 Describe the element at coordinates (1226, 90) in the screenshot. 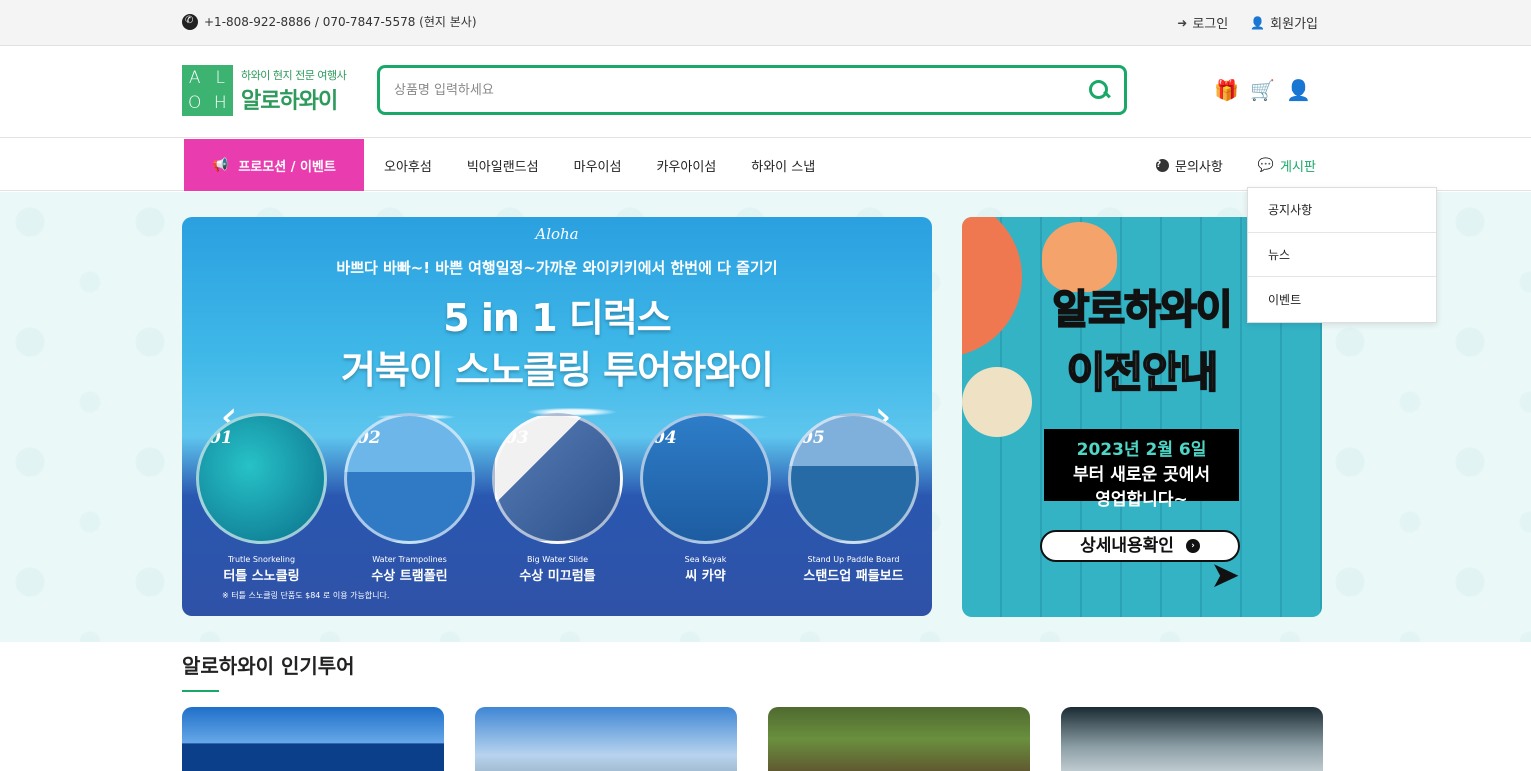

I see `gift-icon: 🎁` at that location.